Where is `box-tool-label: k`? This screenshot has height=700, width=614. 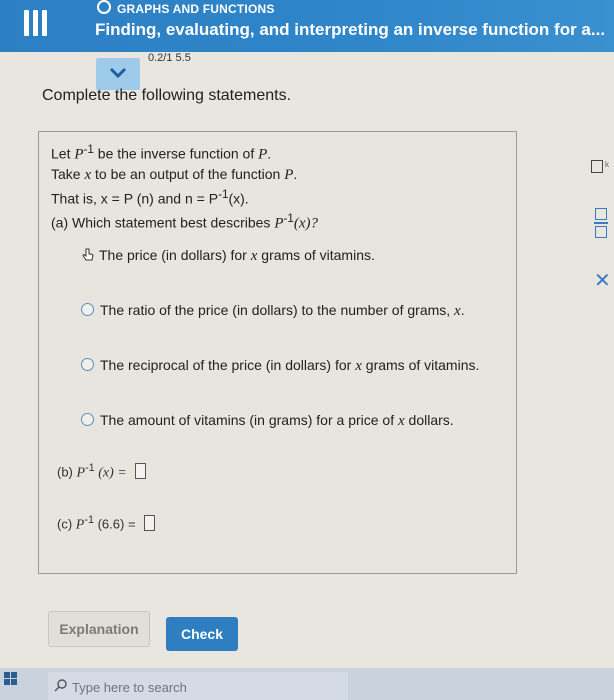 box-tool-label: k is located at coordinates (607, 164).